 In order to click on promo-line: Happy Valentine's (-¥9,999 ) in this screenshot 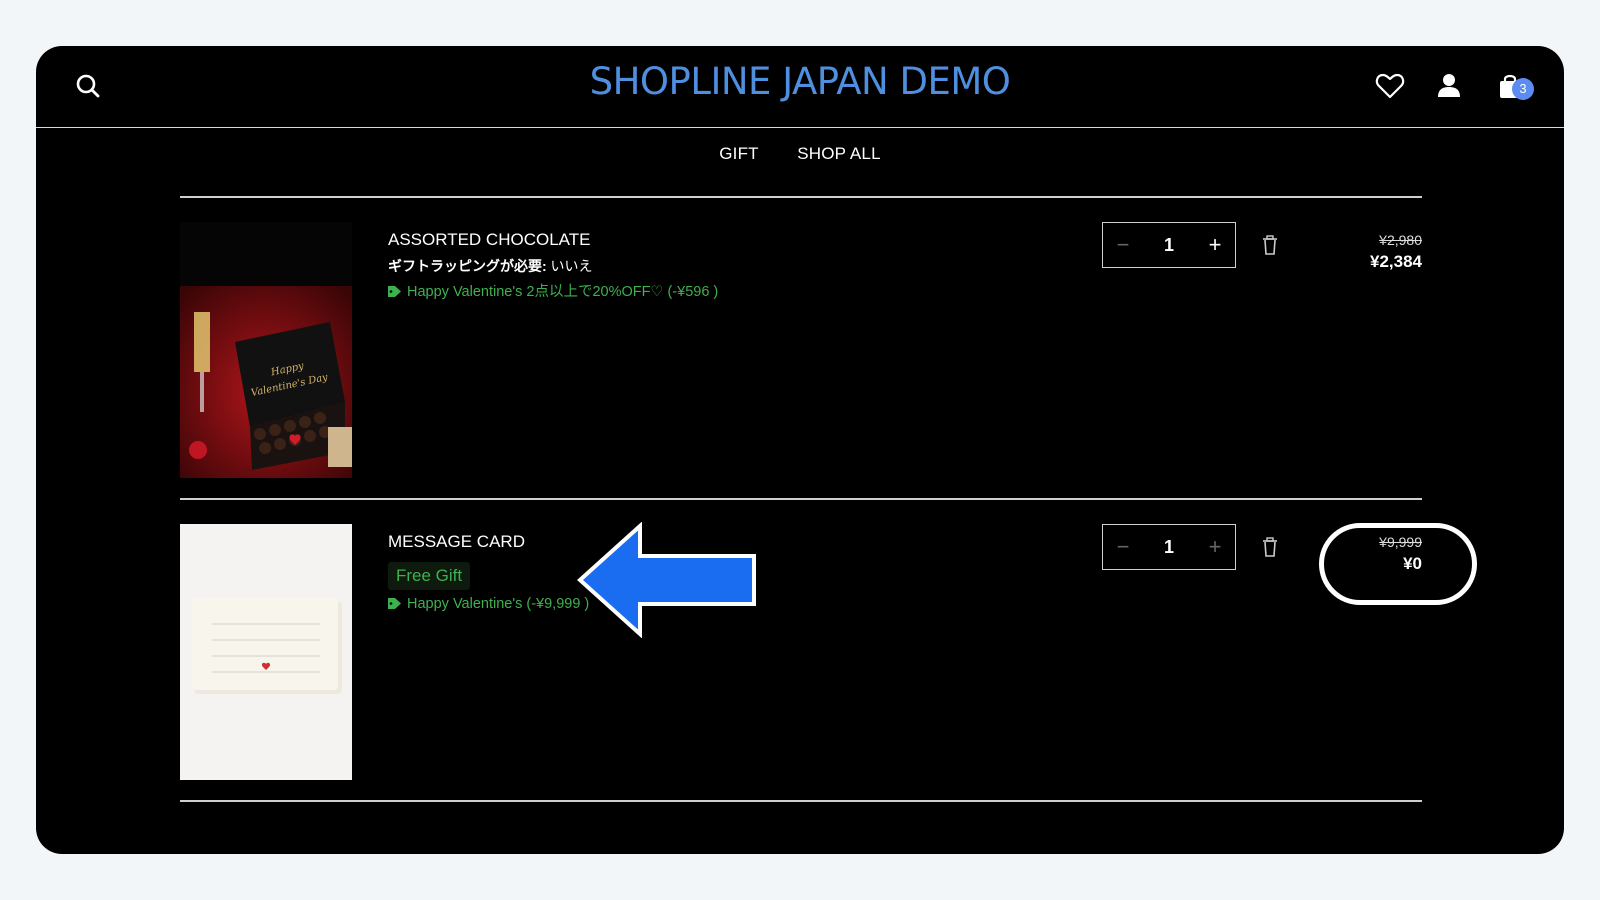, I will do `click(488, 604)`.